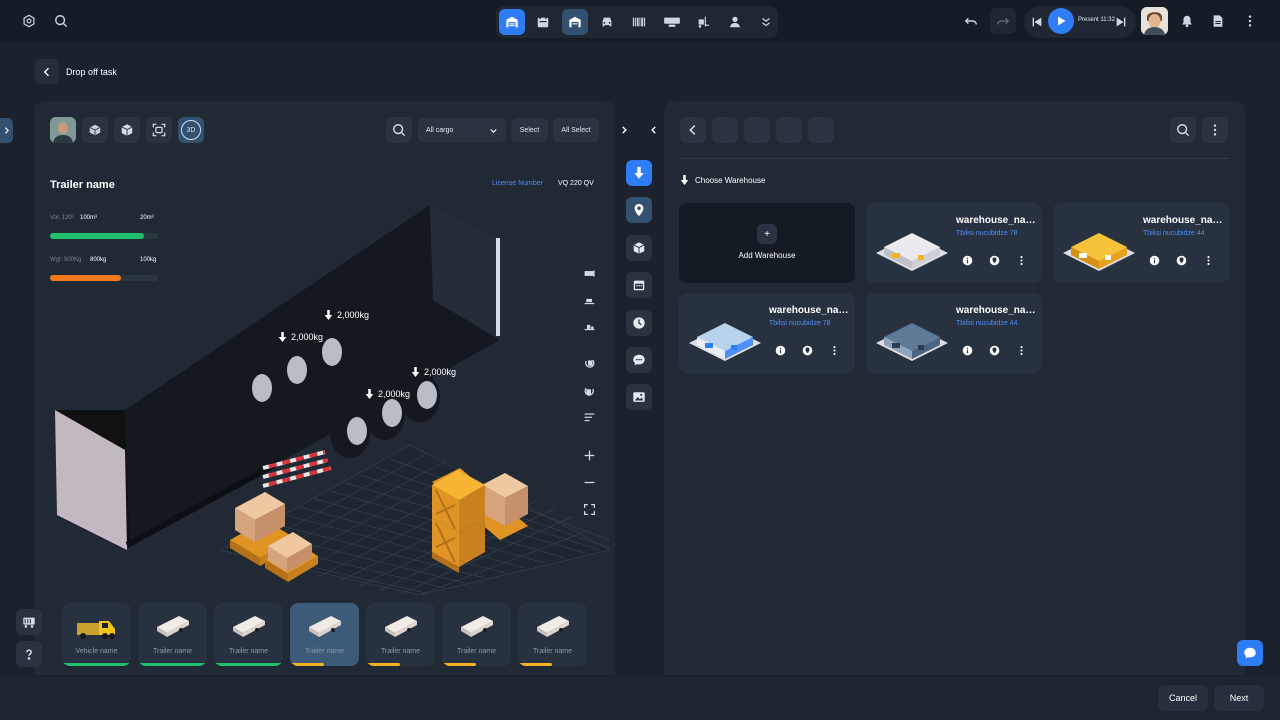 The height and width of the screenshot is (720, 1280). What do you see at coordinates (127, 130) in the screenshot?
I see `box-icon` at bounding box center [127, 130].